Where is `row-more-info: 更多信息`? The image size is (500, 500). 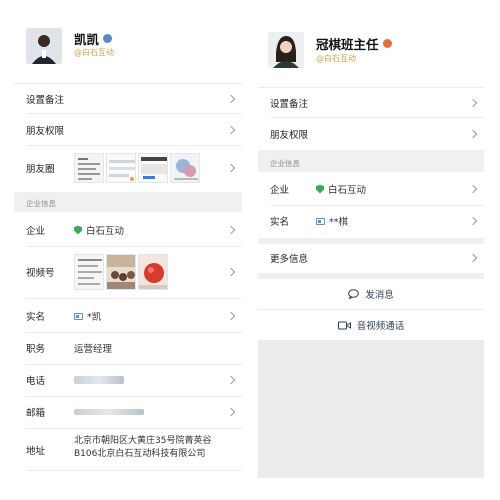
row-more-info: 更多信息 is located at coordinates (371, 258).